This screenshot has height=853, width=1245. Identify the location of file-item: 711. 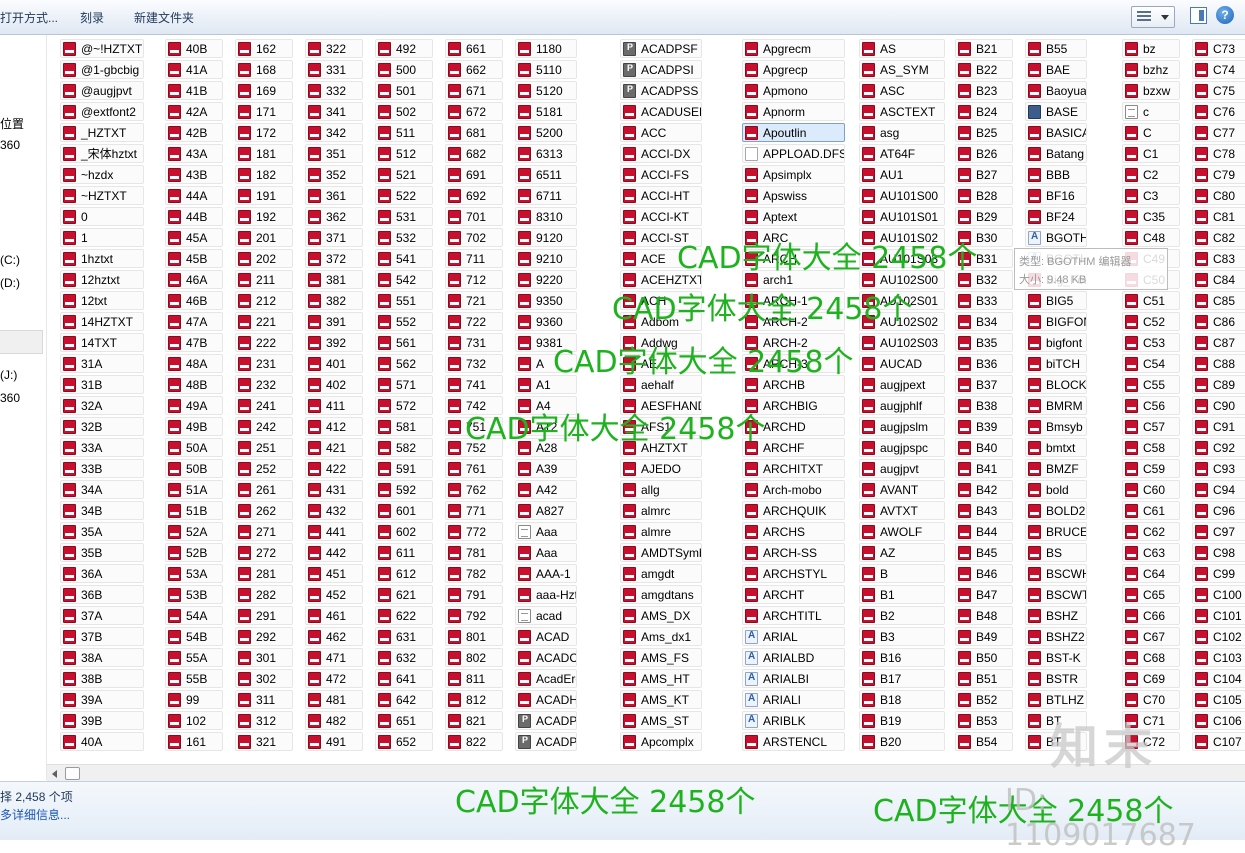
(474, 258).